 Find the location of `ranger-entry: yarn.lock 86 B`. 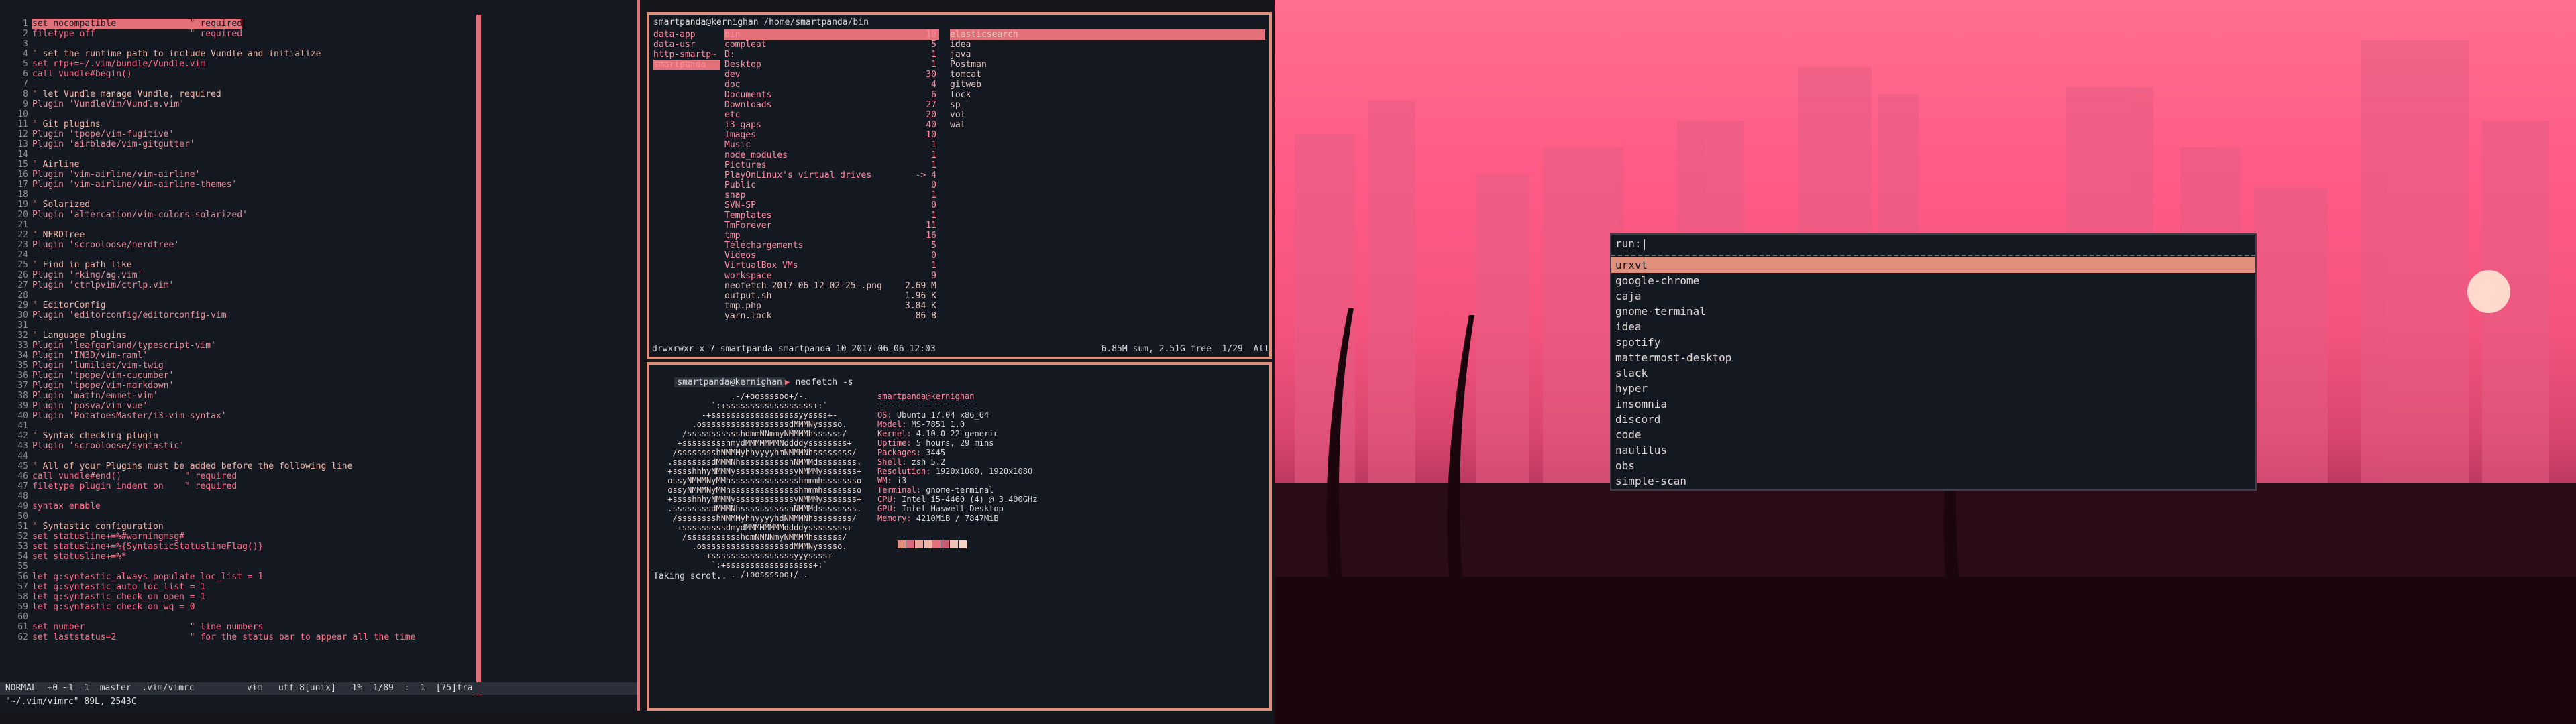

ranger-entry: yarn.lock 86 B is located at coordinates (831, 316).